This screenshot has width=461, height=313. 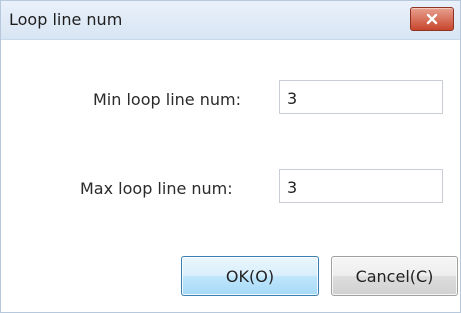 I want to click on max-loop-input: 3, so click(x=361, y=186).